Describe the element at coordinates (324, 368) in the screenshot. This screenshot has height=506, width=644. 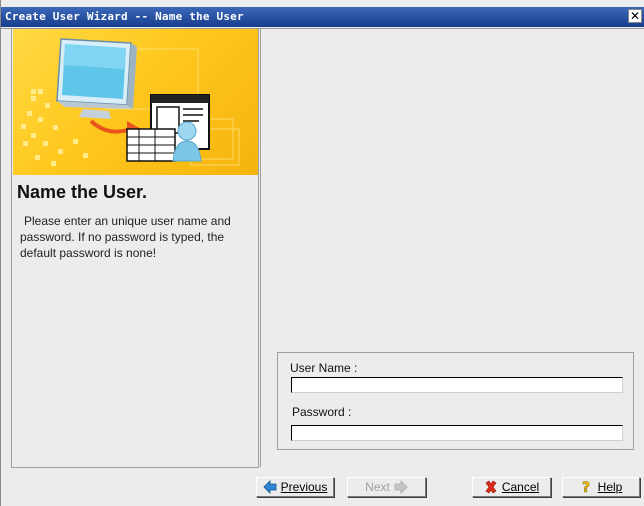
I see `user-name-label: User Name :` at that location.